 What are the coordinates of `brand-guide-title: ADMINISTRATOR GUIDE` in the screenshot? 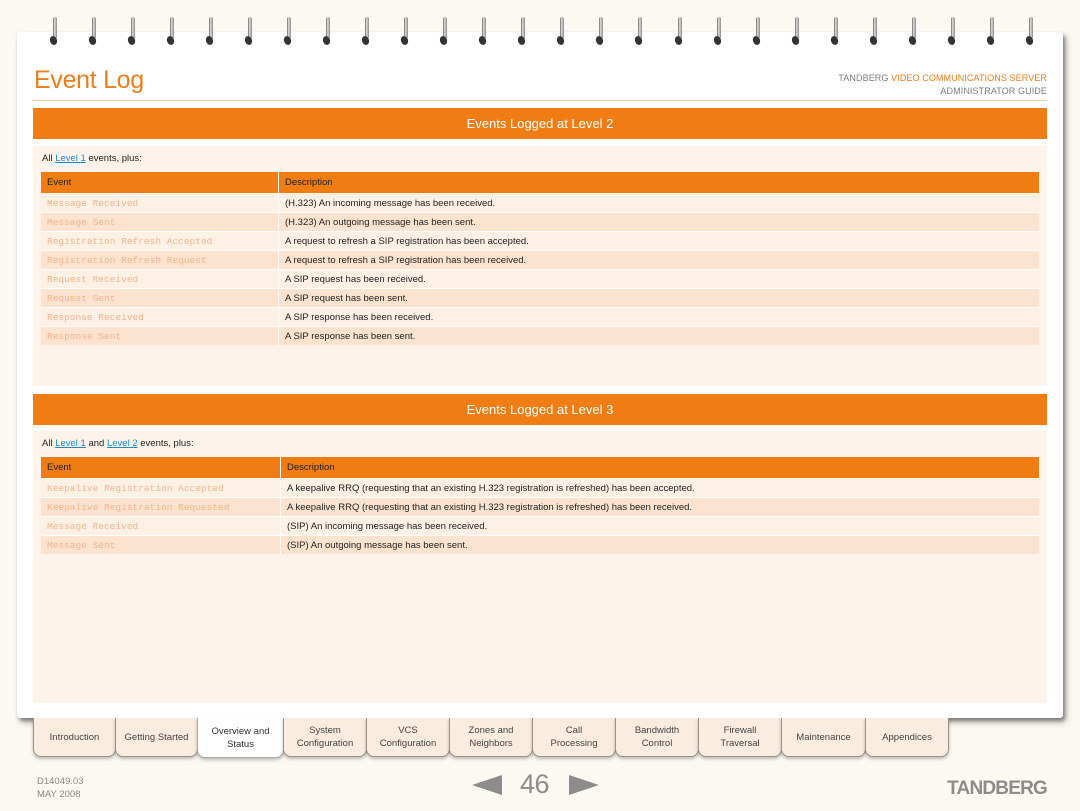 It's located at (993, 91).